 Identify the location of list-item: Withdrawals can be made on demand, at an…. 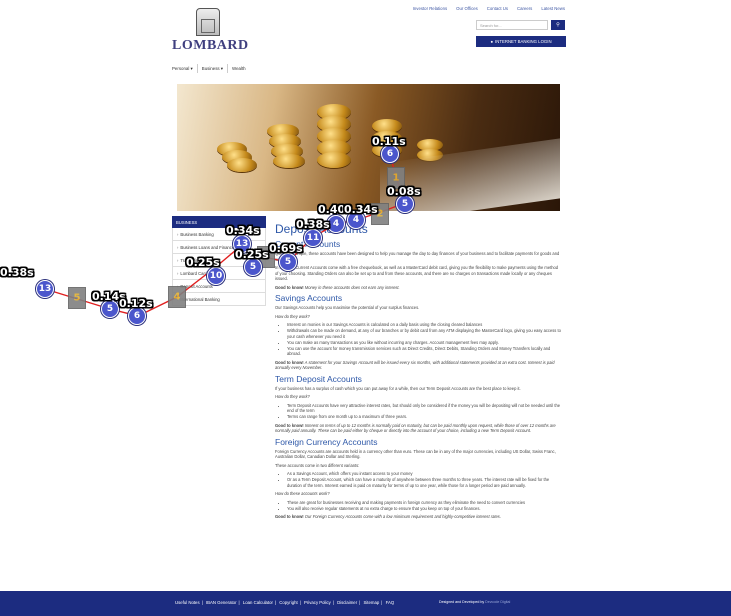
(424, 333).